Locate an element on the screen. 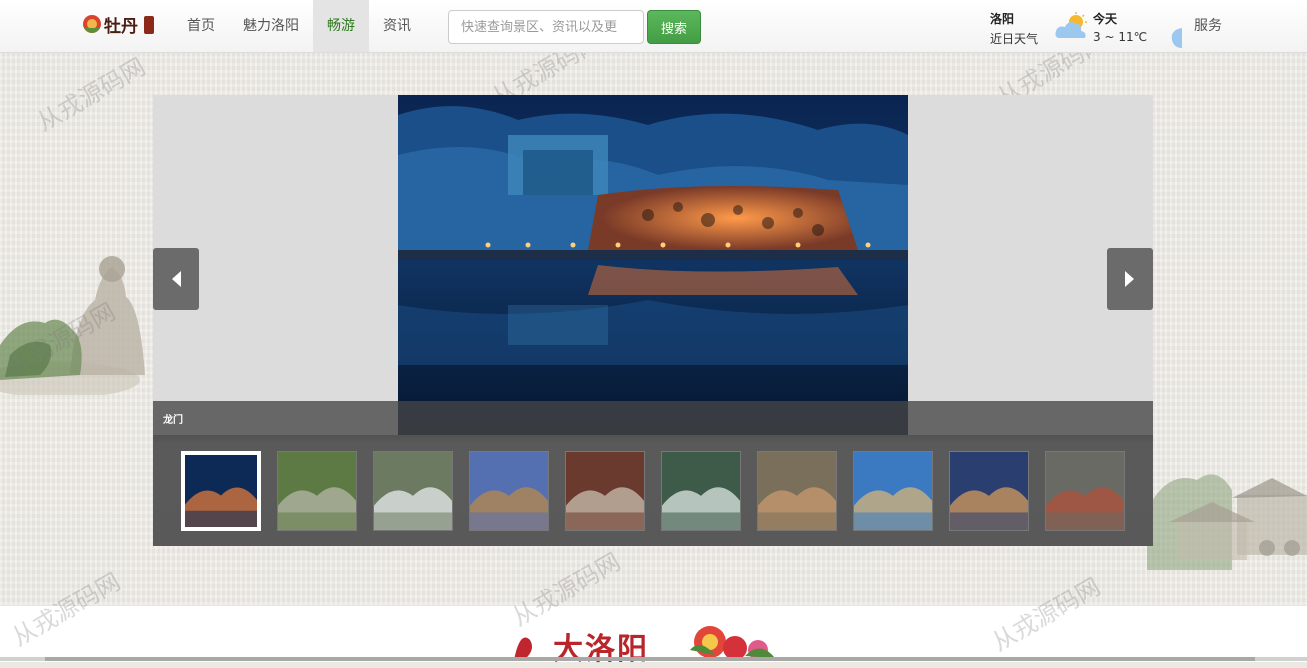 The image size is (1307, 668). logo-text: 牡丹 is located at coordinates (121, 26).